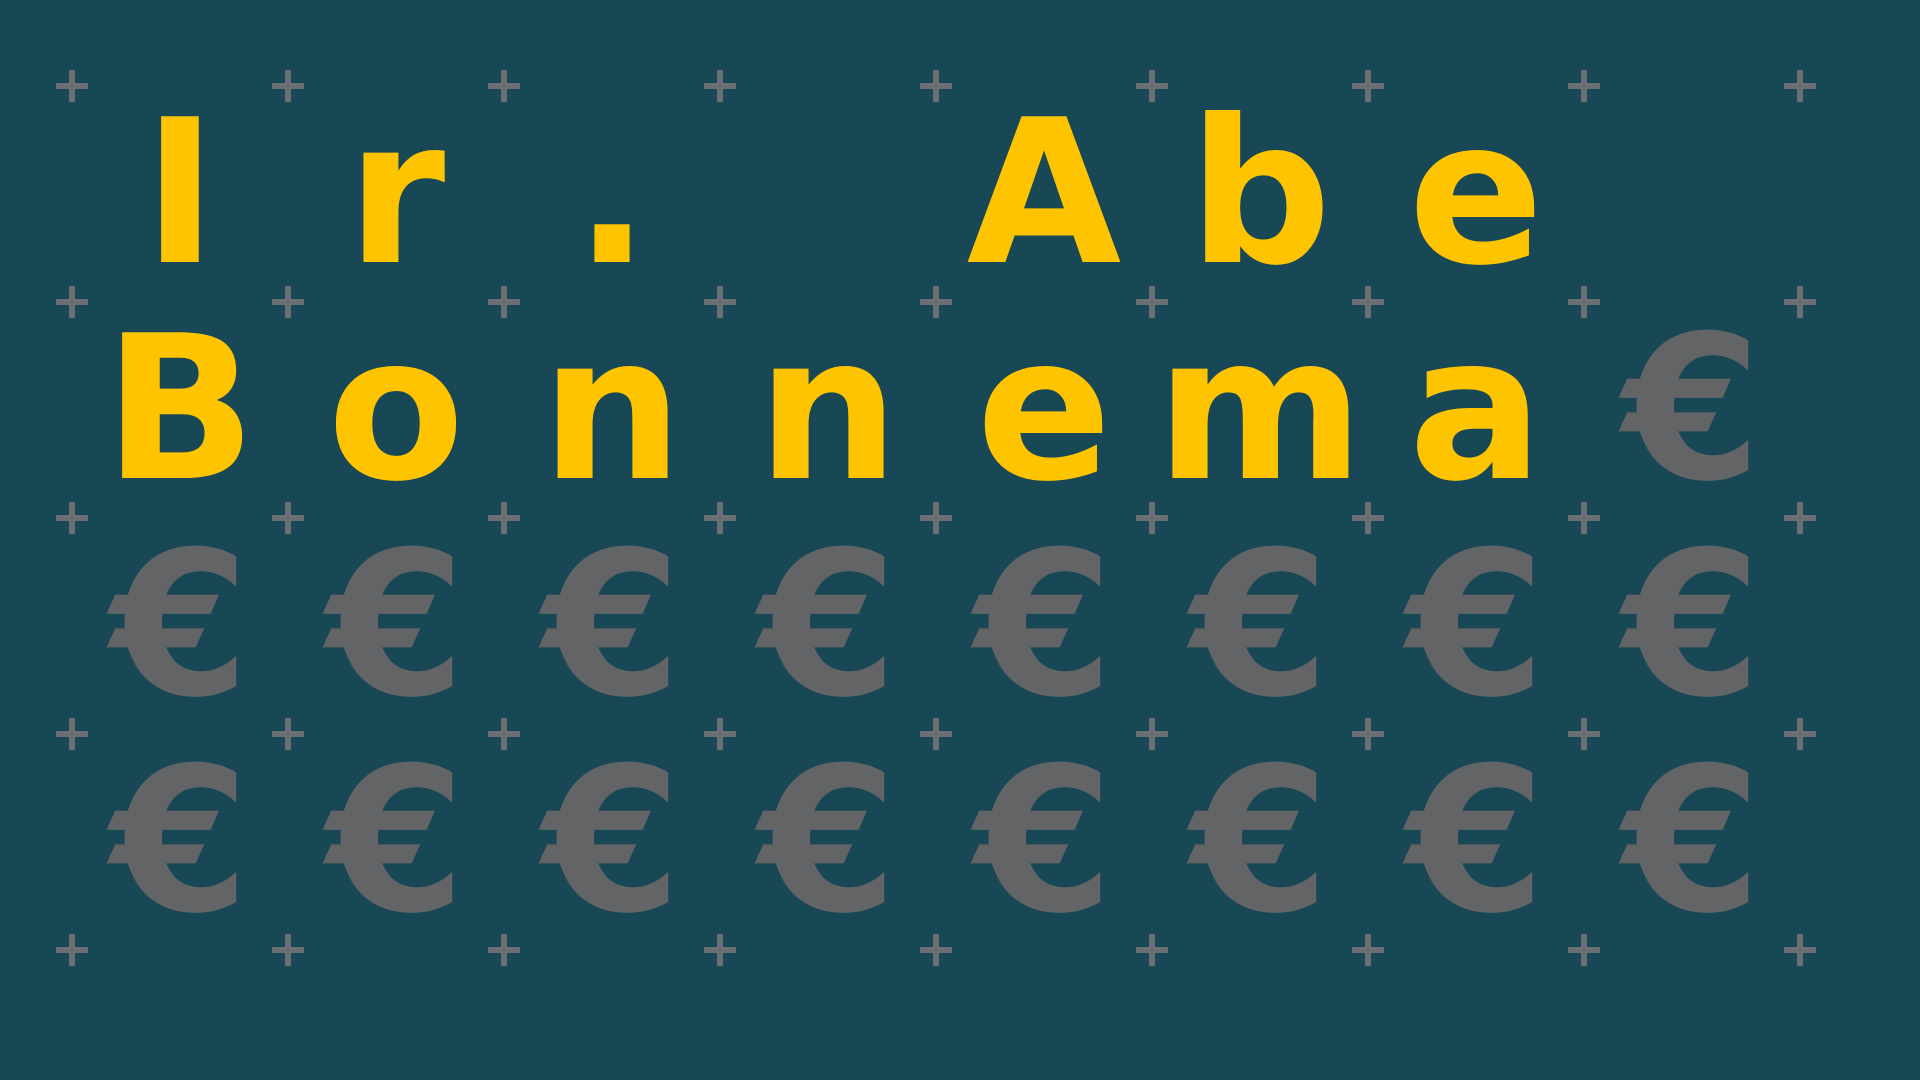 The width and height of the screenshot is (1920, 1080). I want to click on letter-tile: o, so click(396, 409).